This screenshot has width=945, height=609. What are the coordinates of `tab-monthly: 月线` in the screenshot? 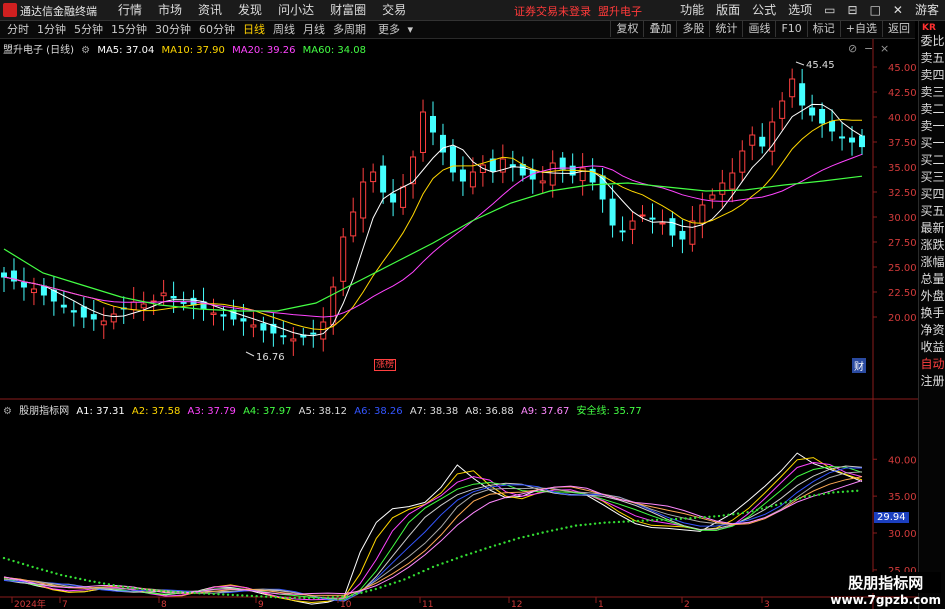 It's located at (314, 29).